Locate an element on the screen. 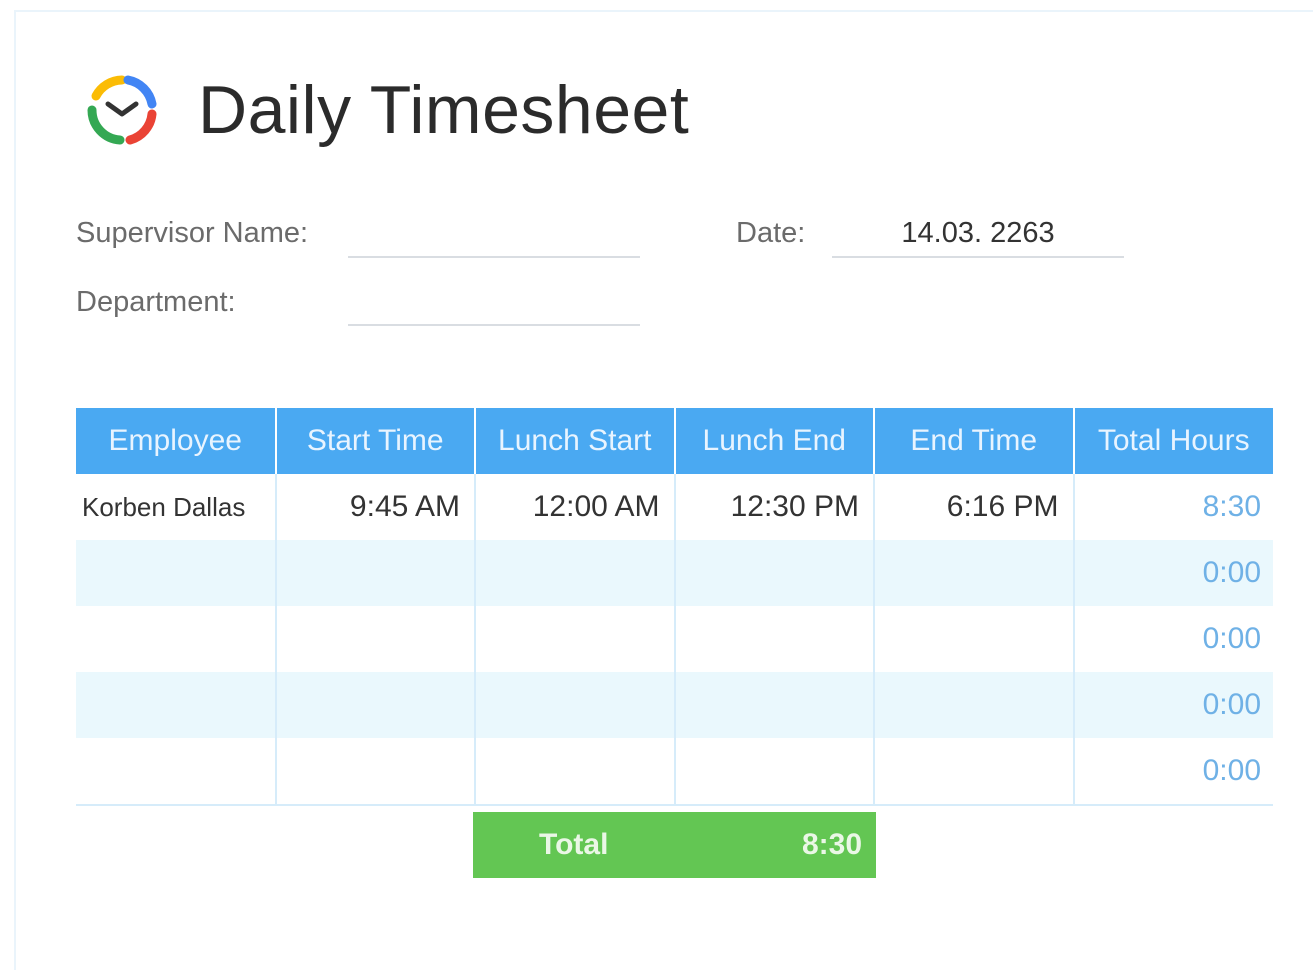  clock-logo-icon is located at coordinates (122, 110).